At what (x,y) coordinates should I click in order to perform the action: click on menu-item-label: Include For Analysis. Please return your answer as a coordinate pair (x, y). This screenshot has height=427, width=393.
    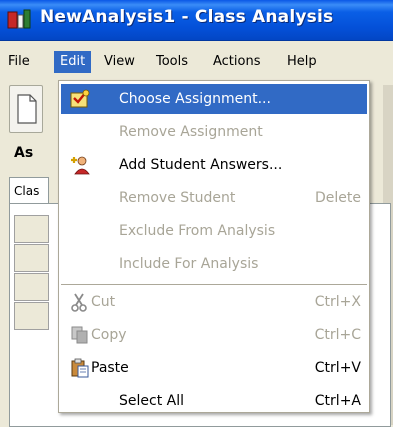
    Looking at the image, I should click on (189, 264).